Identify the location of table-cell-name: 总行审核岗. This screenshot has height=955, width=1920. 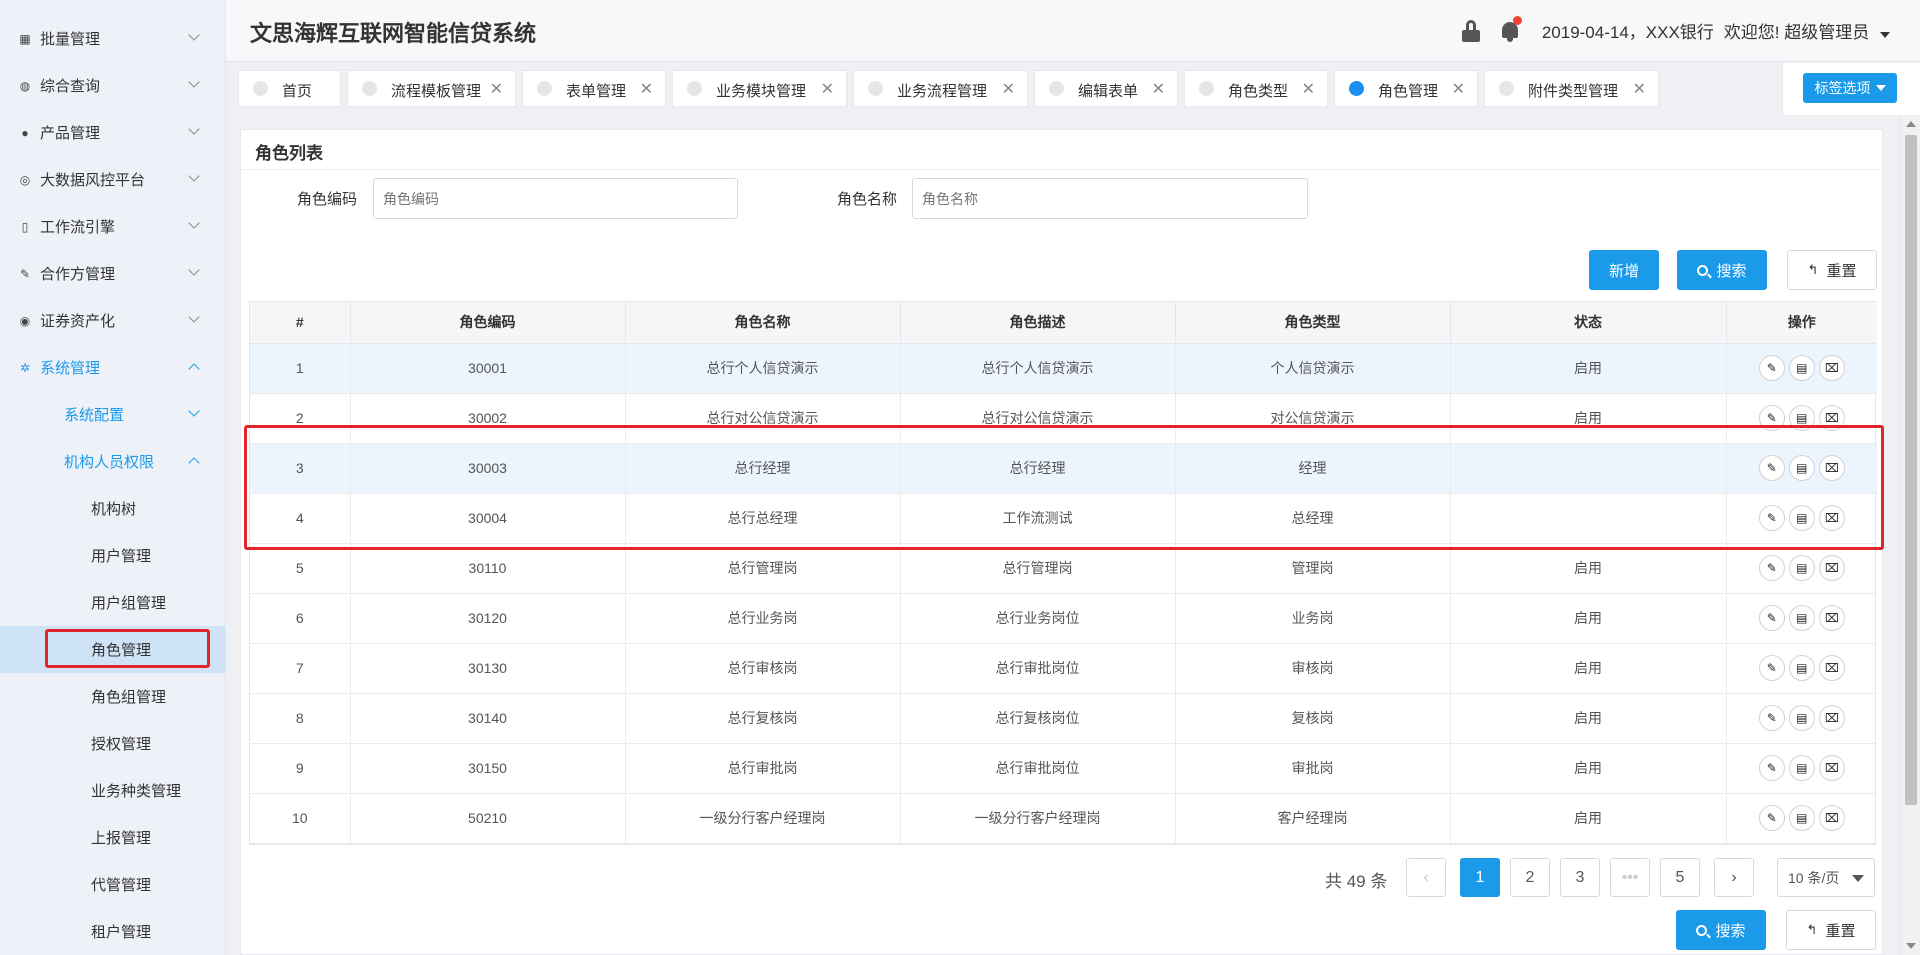
(763, 668).